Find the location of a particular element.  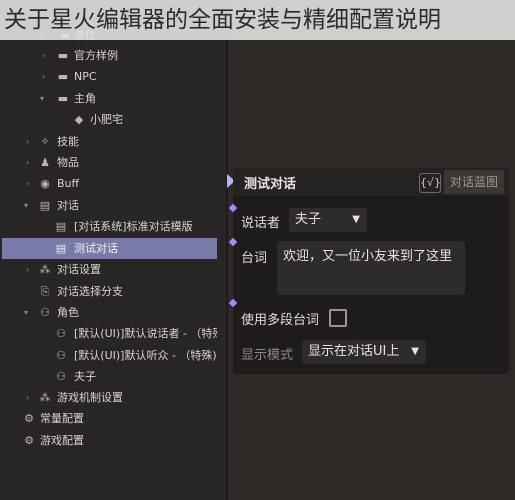

tree-item-dialog: ▾ ▤ 对话 is located at coordinates (109, 205).